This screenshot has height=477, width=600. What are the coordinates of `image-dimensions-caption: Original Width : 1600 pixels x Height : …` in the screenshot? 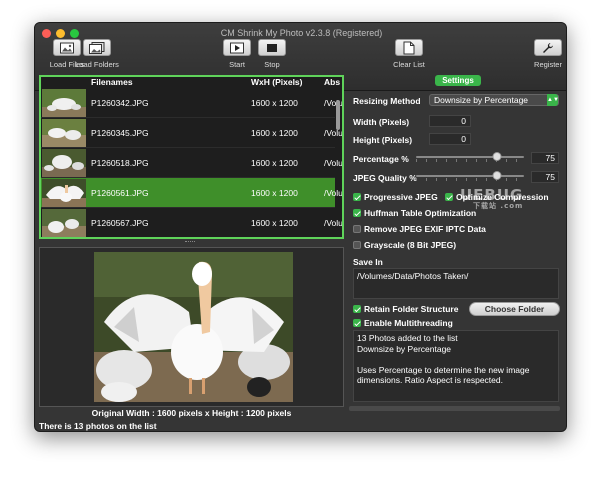 It's located at (191, 413).